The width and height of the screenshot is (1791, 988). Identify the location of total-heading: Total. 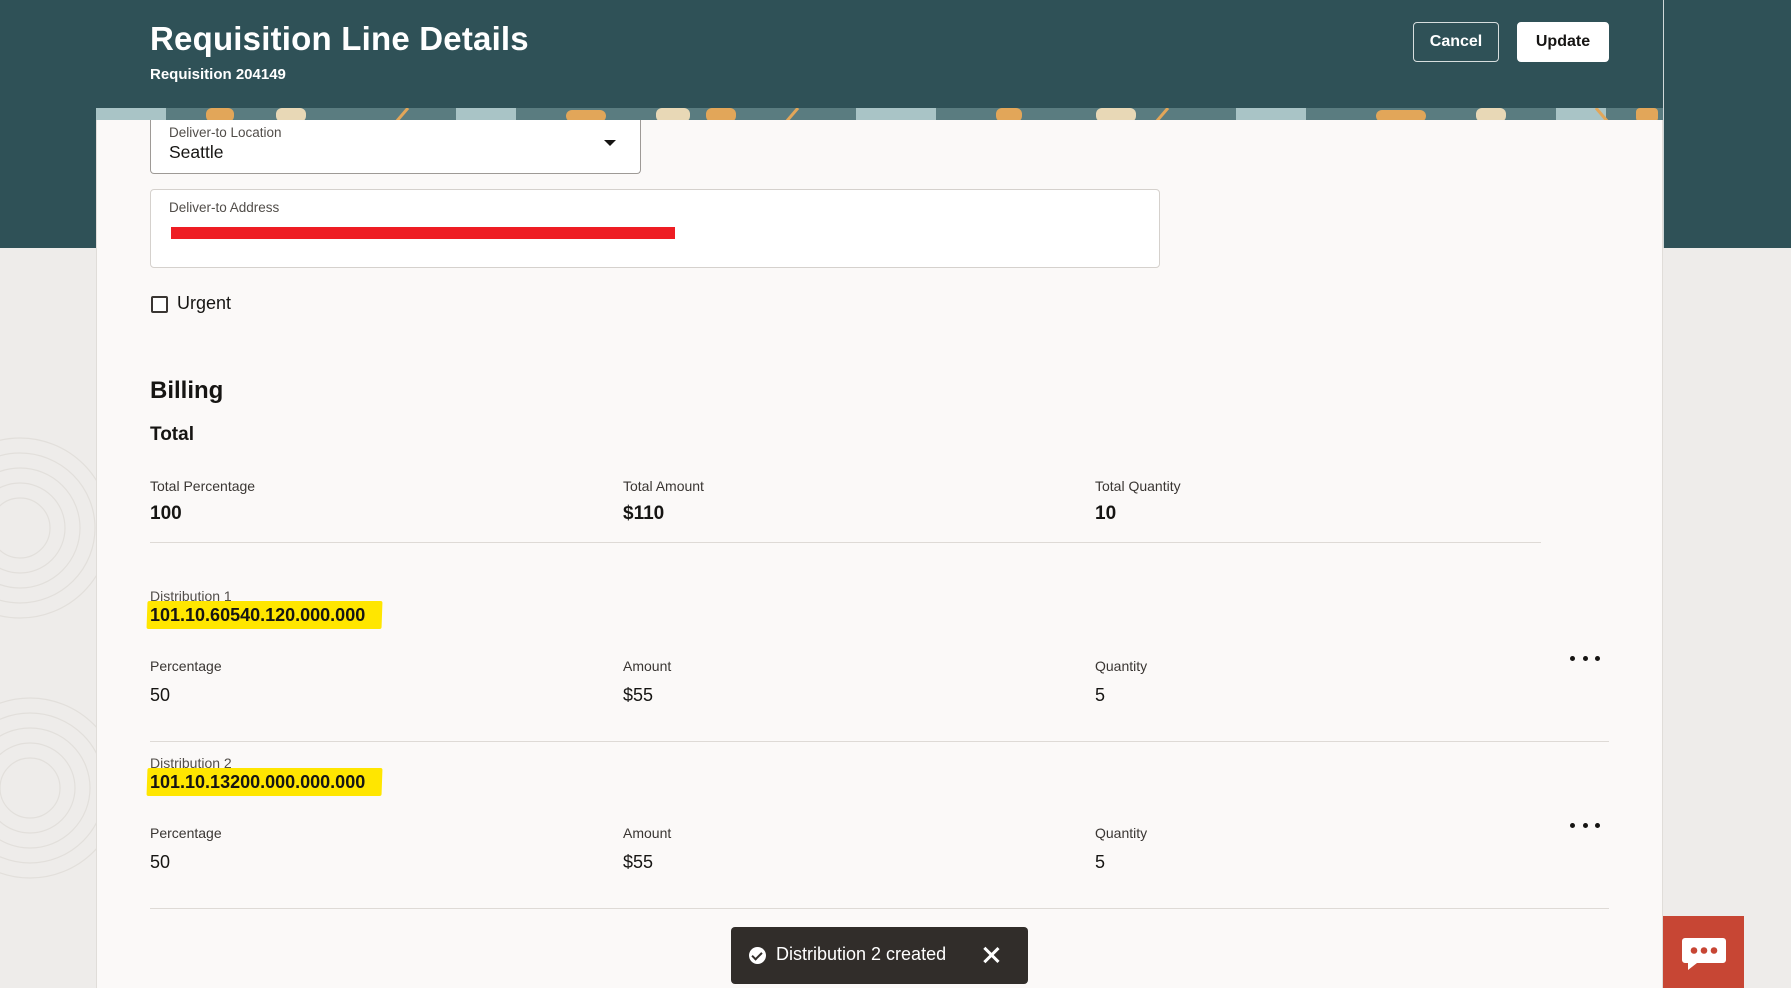
(172, 434).